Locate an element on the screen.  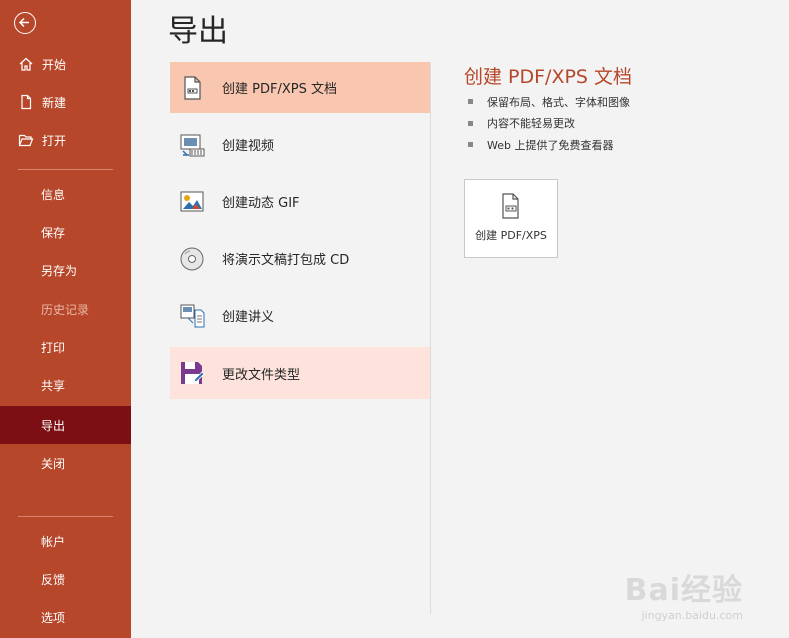
export-option-label: 将演示文稿打包成 CD is located at coordinates (286, 260).